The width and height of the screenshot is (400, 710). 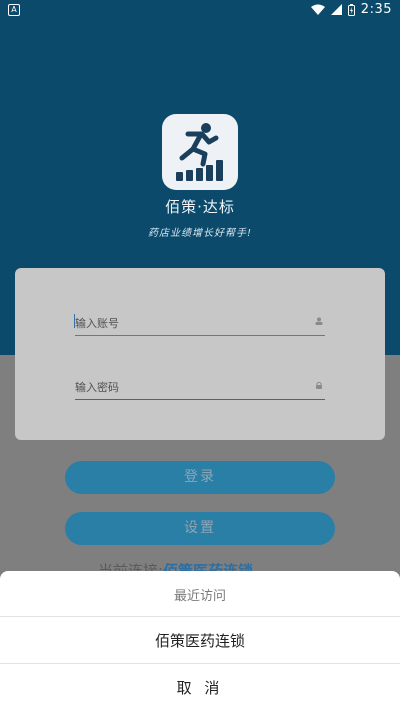 I want to click on login-button: 登录, so click(x=200, y=477).